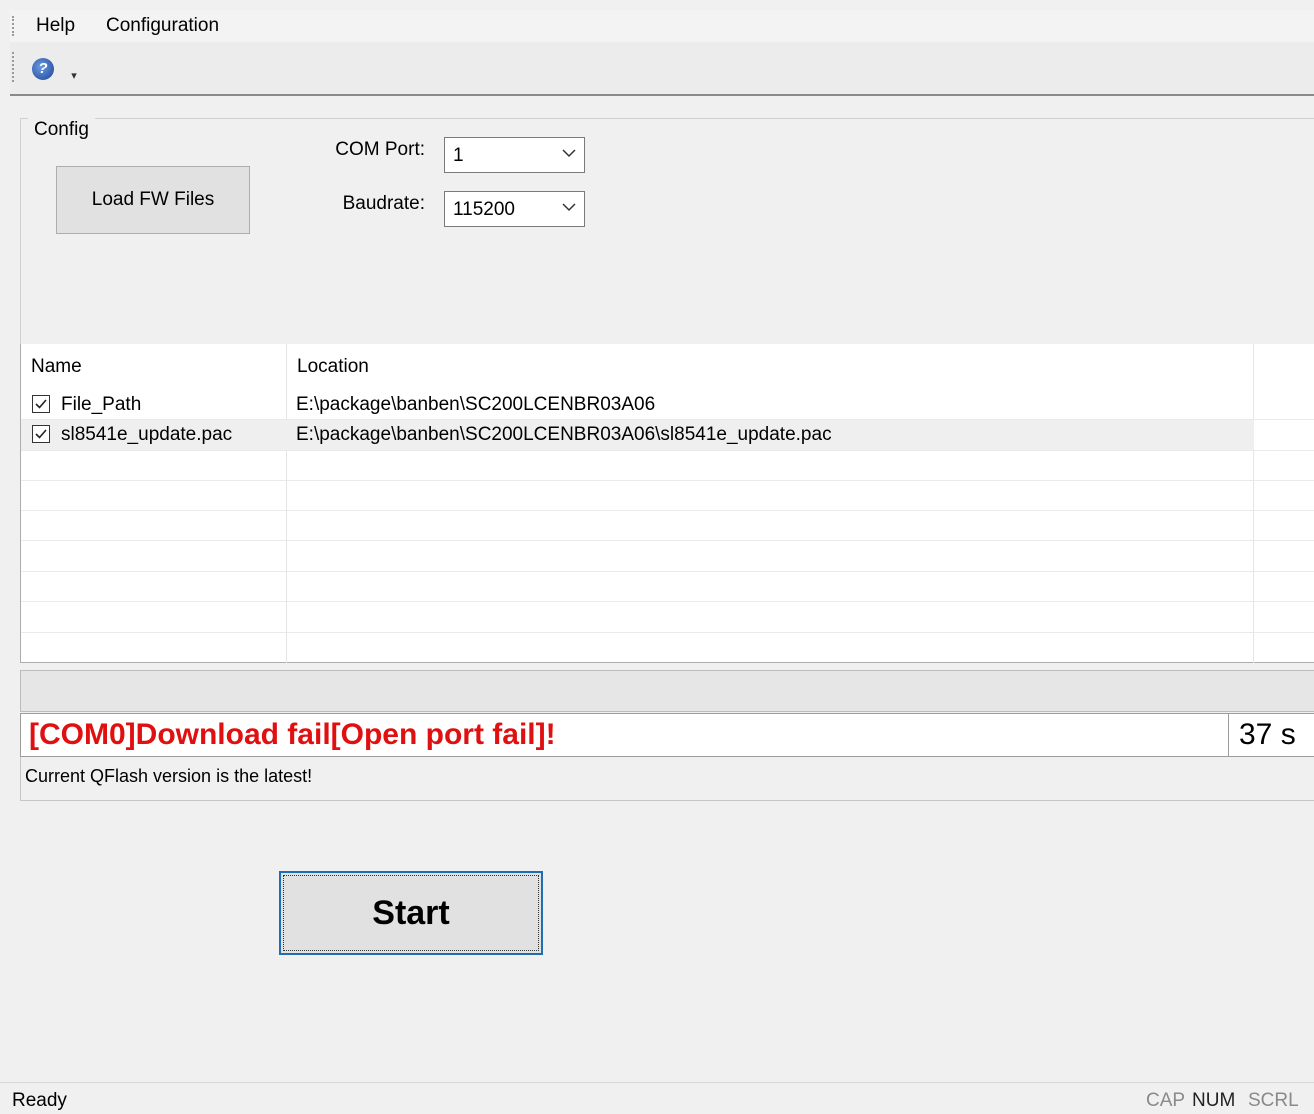  What do you see at coordinates (15, 26) in the screenshot?
I see `menu-grip` at bounding box center [15, 26].